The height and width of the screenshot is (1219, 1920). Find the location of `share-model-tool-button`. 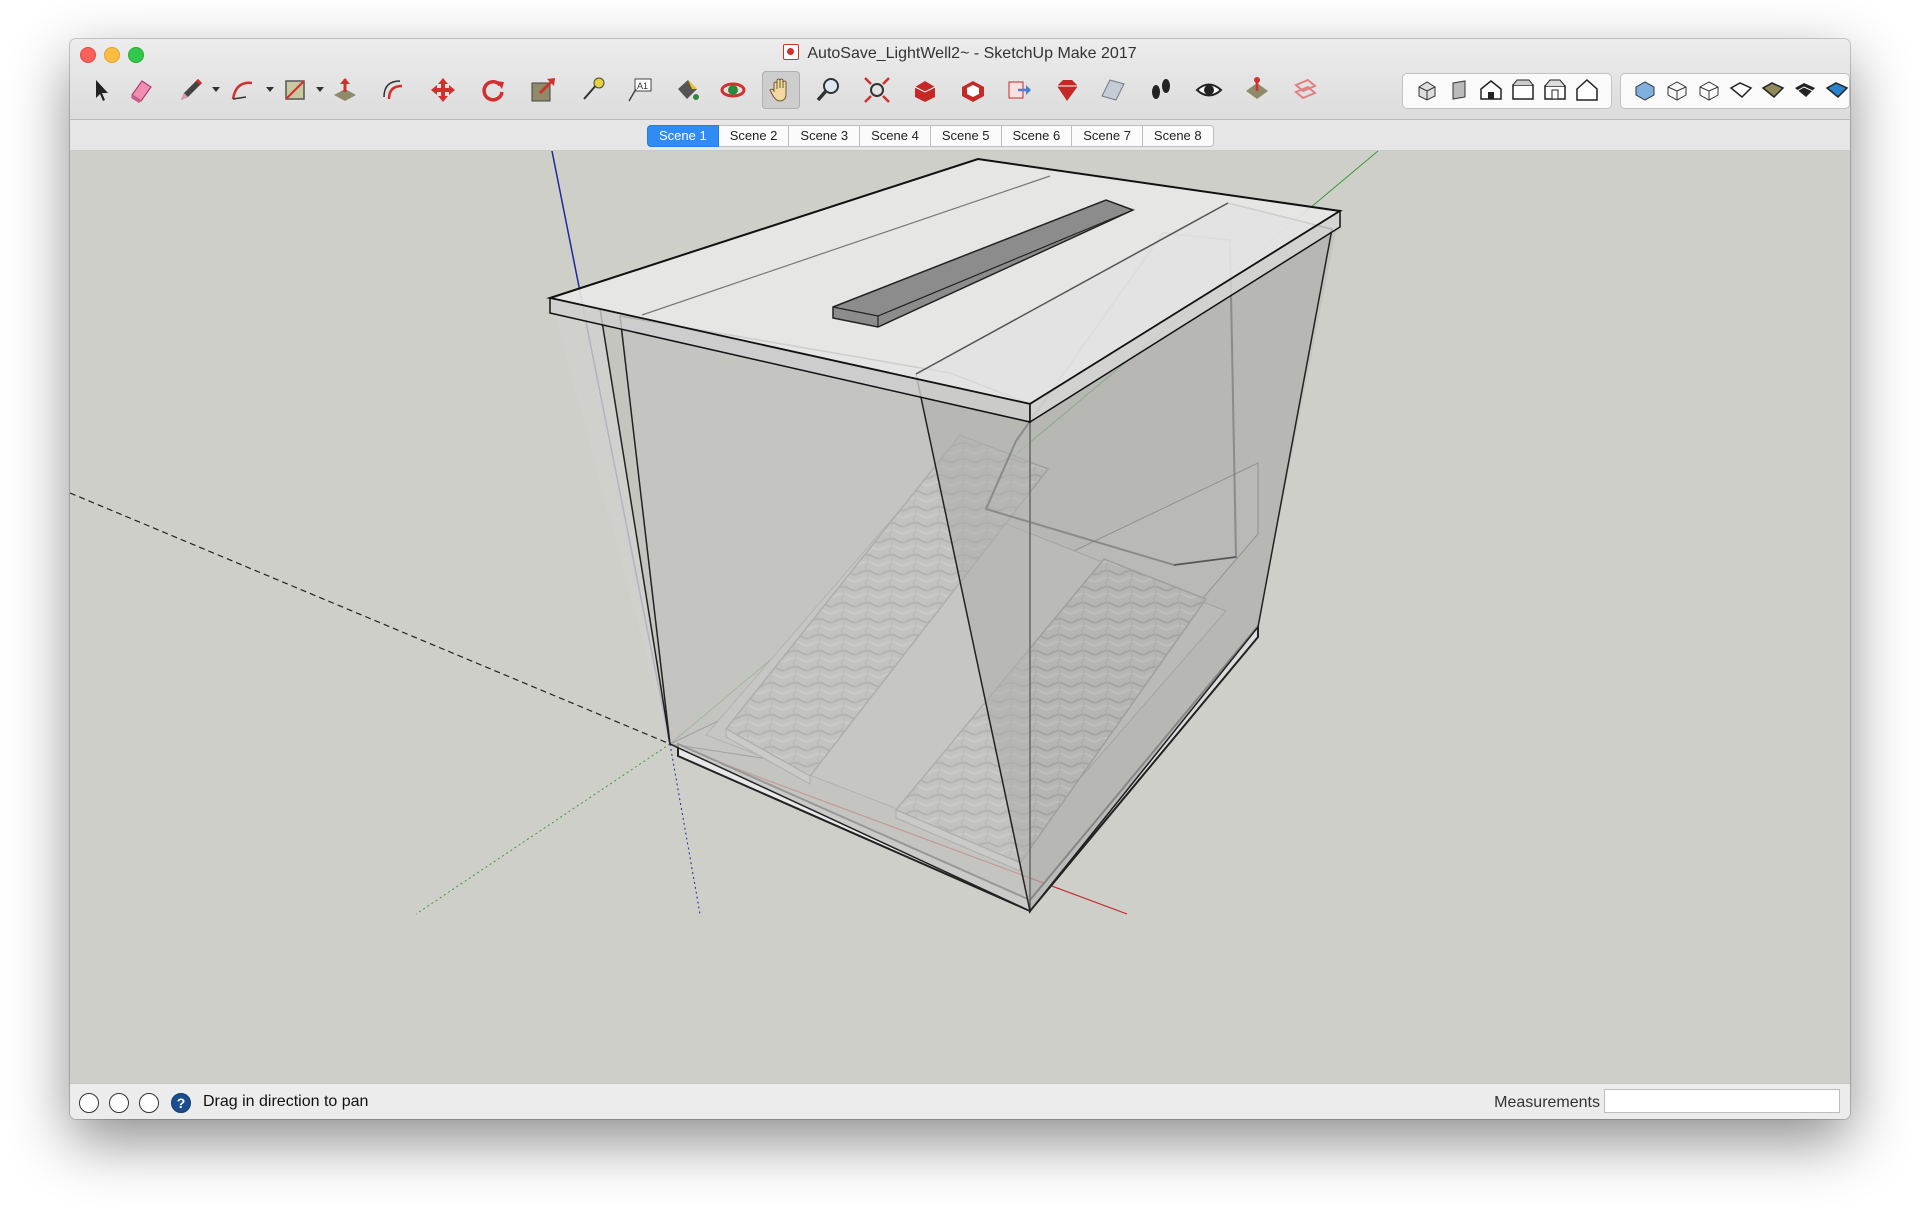

share-model-tool-button is located at coordinates (973, 90).